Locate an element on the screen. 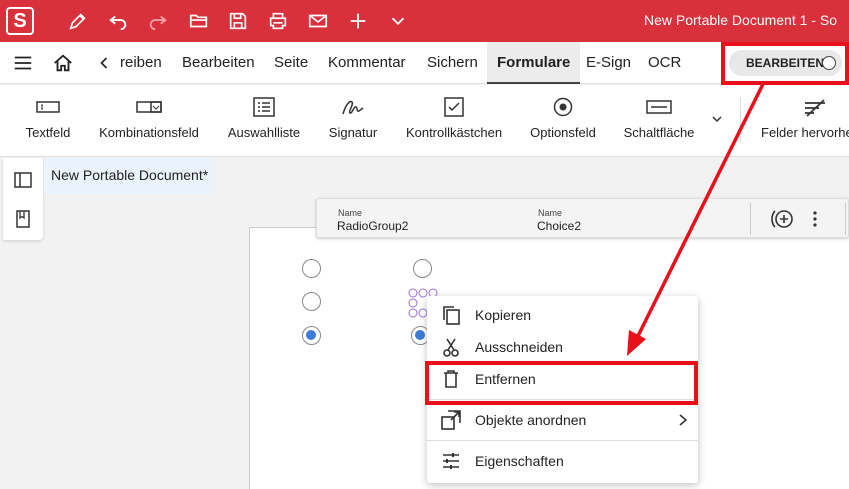  radio-button-icon is located at coordinates (563, 107).